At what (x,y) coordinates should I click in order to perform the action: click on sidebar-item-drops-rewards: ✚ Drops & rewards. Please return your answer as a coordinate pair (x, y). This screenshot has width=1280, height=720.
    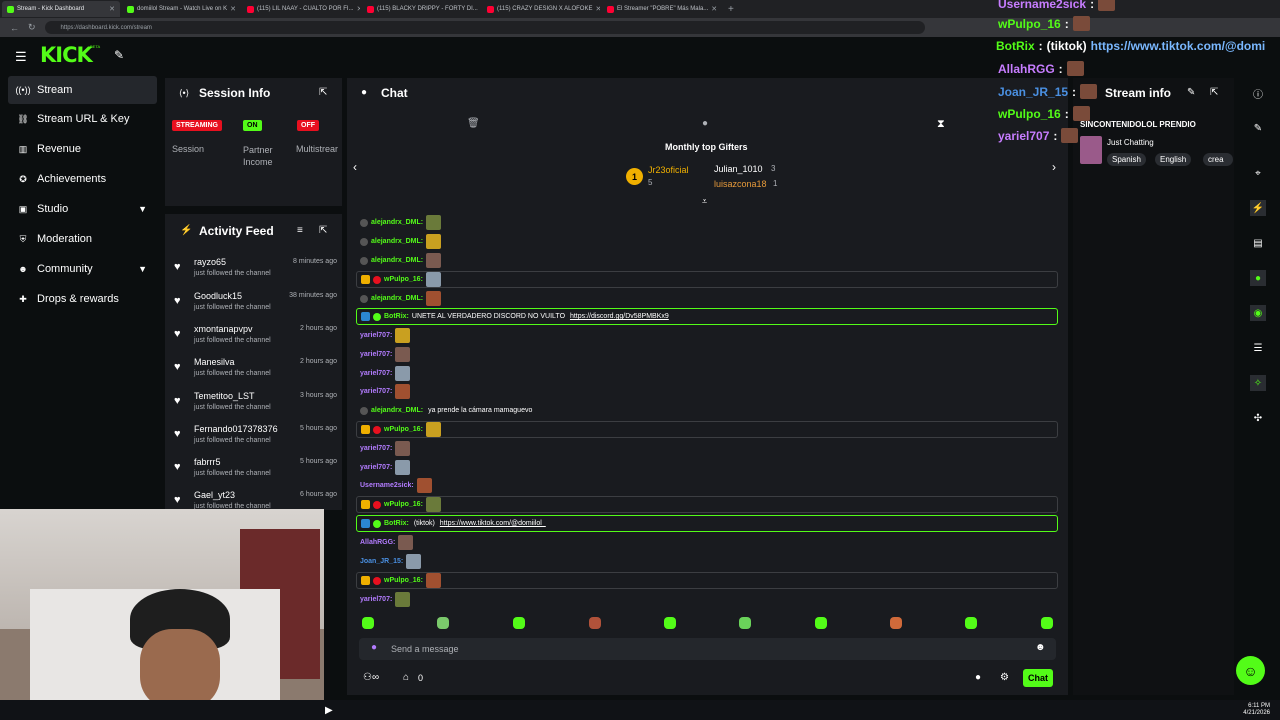
    Looking at the image, I should click on (82, 299).